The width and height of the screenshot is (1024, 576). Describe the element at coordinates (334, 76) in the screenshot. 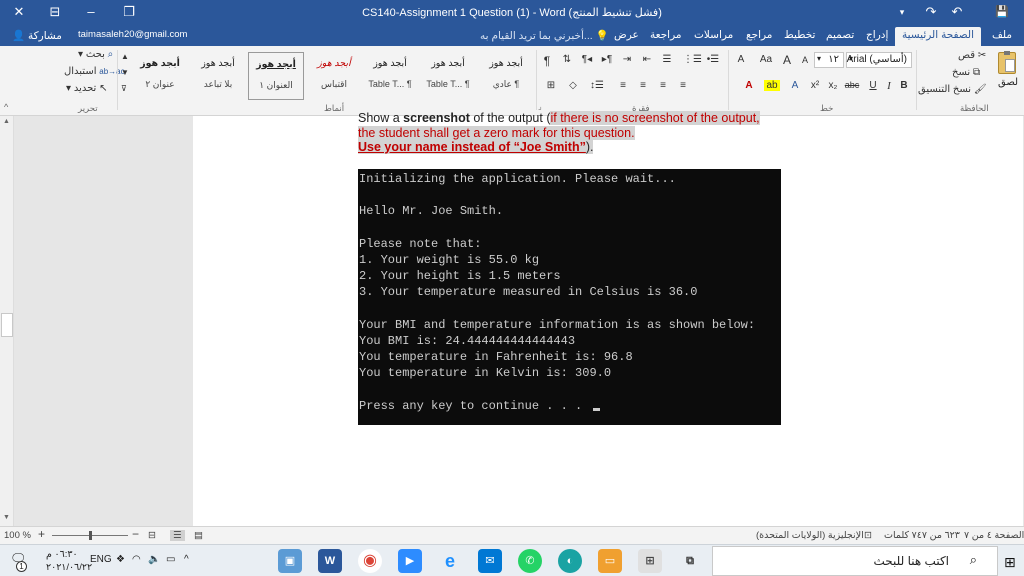

I see `style-quote: أبجد هوز اقتباس` at that location.